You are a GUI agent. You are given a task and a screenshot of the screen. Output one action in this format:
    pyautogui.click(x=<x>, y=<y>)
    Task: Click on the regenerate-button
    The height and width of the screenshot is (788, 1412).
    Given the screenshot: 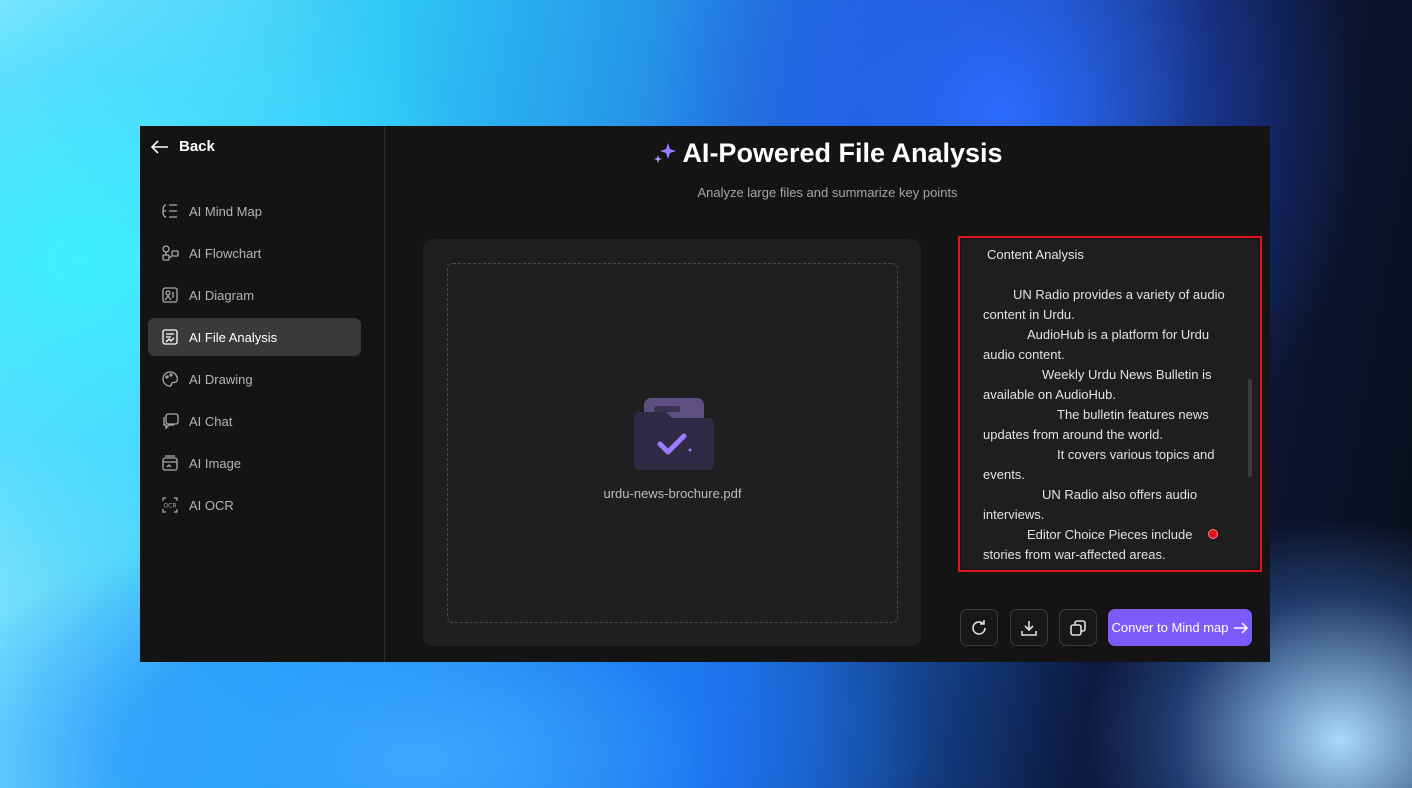 What is the action you would take?
    pyautogui.click(x=979, y=627)
    